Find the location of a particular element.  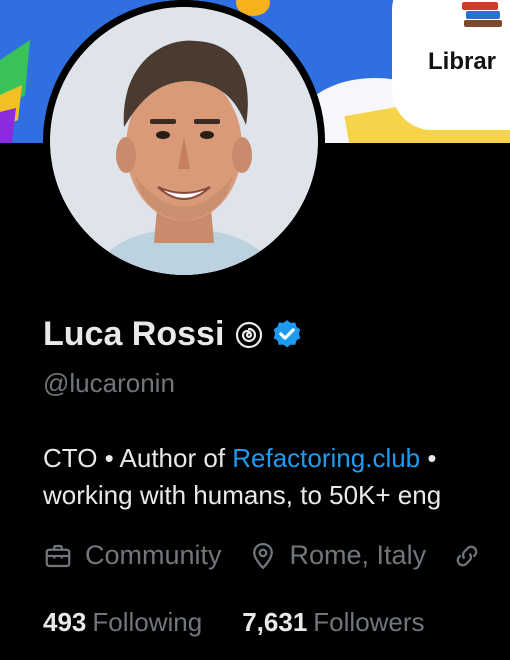

profile-stats: 493 Following 7,631 Followers is located at coordinates (254, 622).